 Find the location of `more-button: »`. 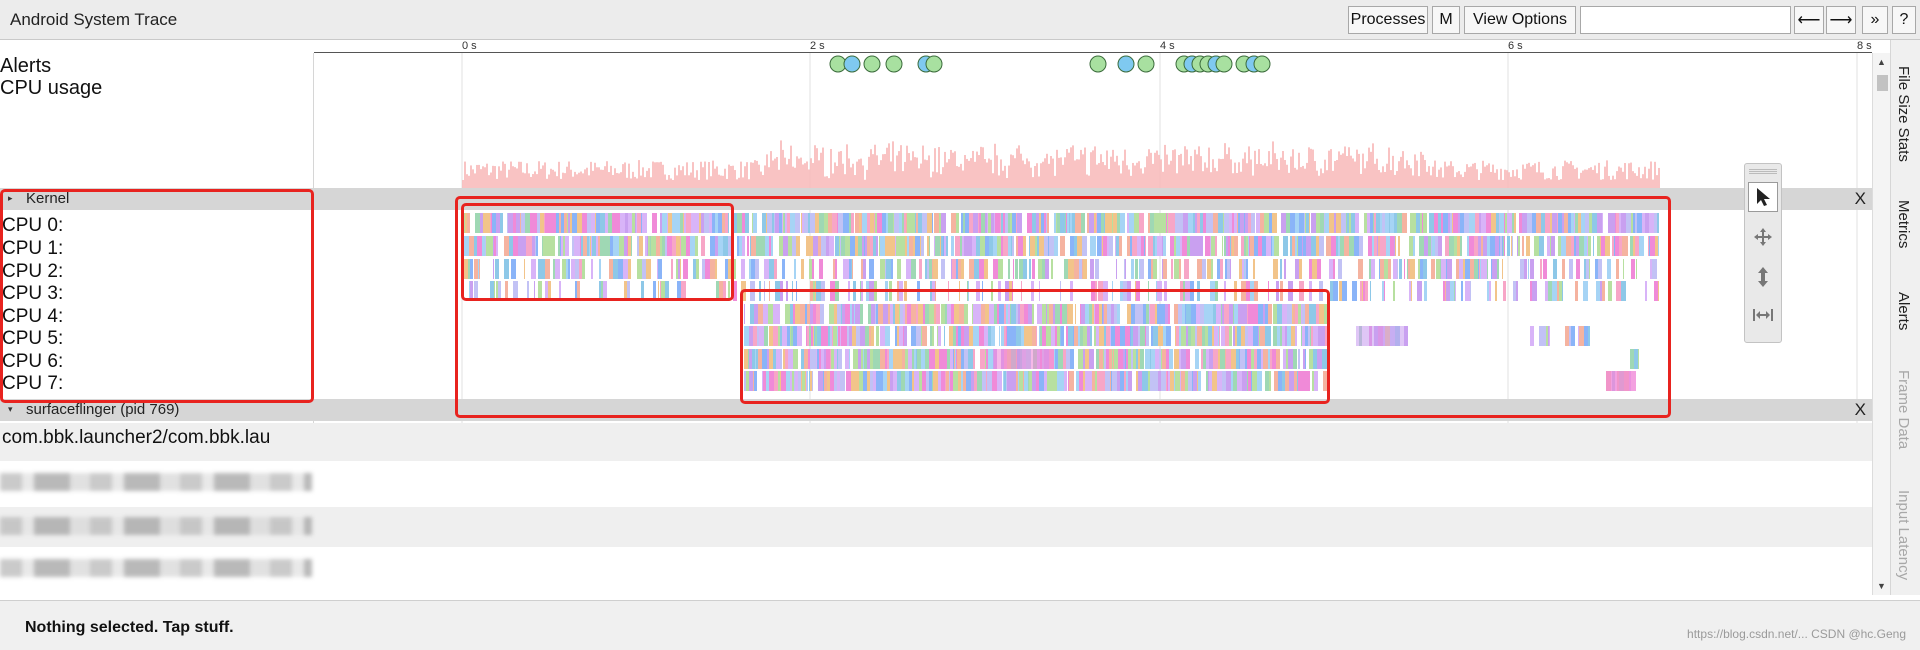

more-button: » is located at coordinates (1875, 20).